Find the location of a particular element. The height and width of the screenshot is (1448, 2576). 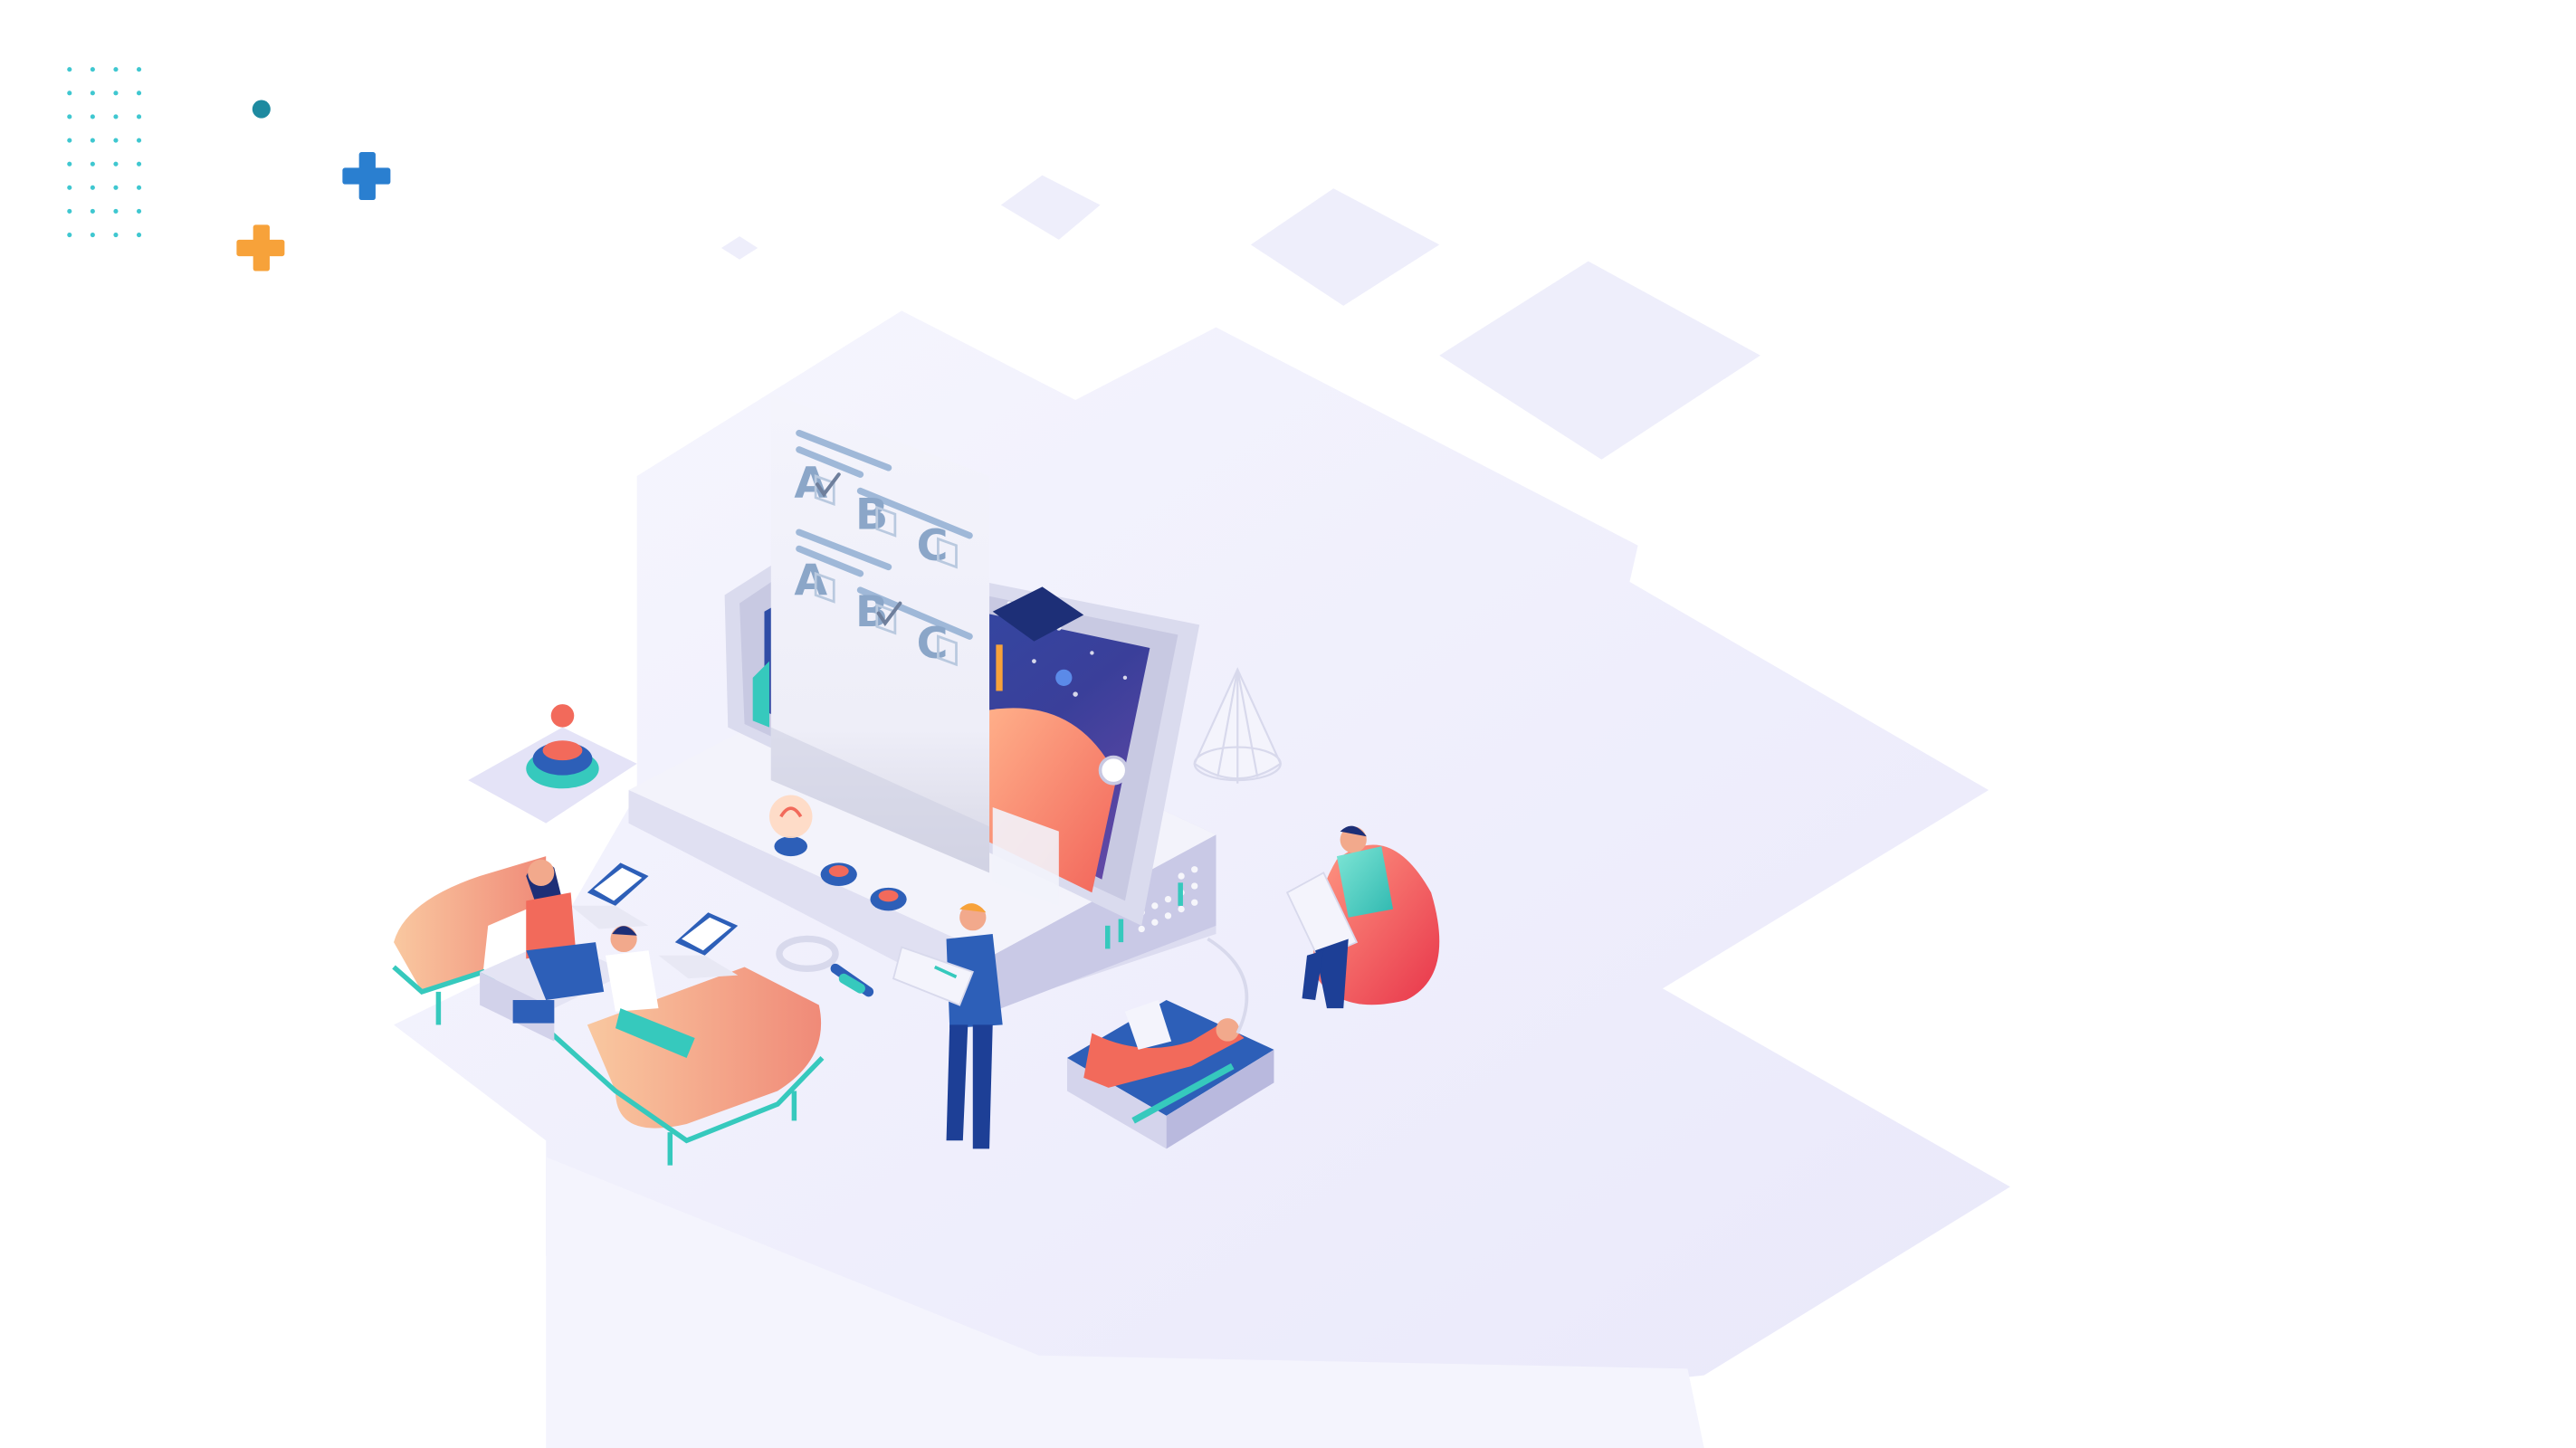

home-button is located at coordinates (1113, 770).